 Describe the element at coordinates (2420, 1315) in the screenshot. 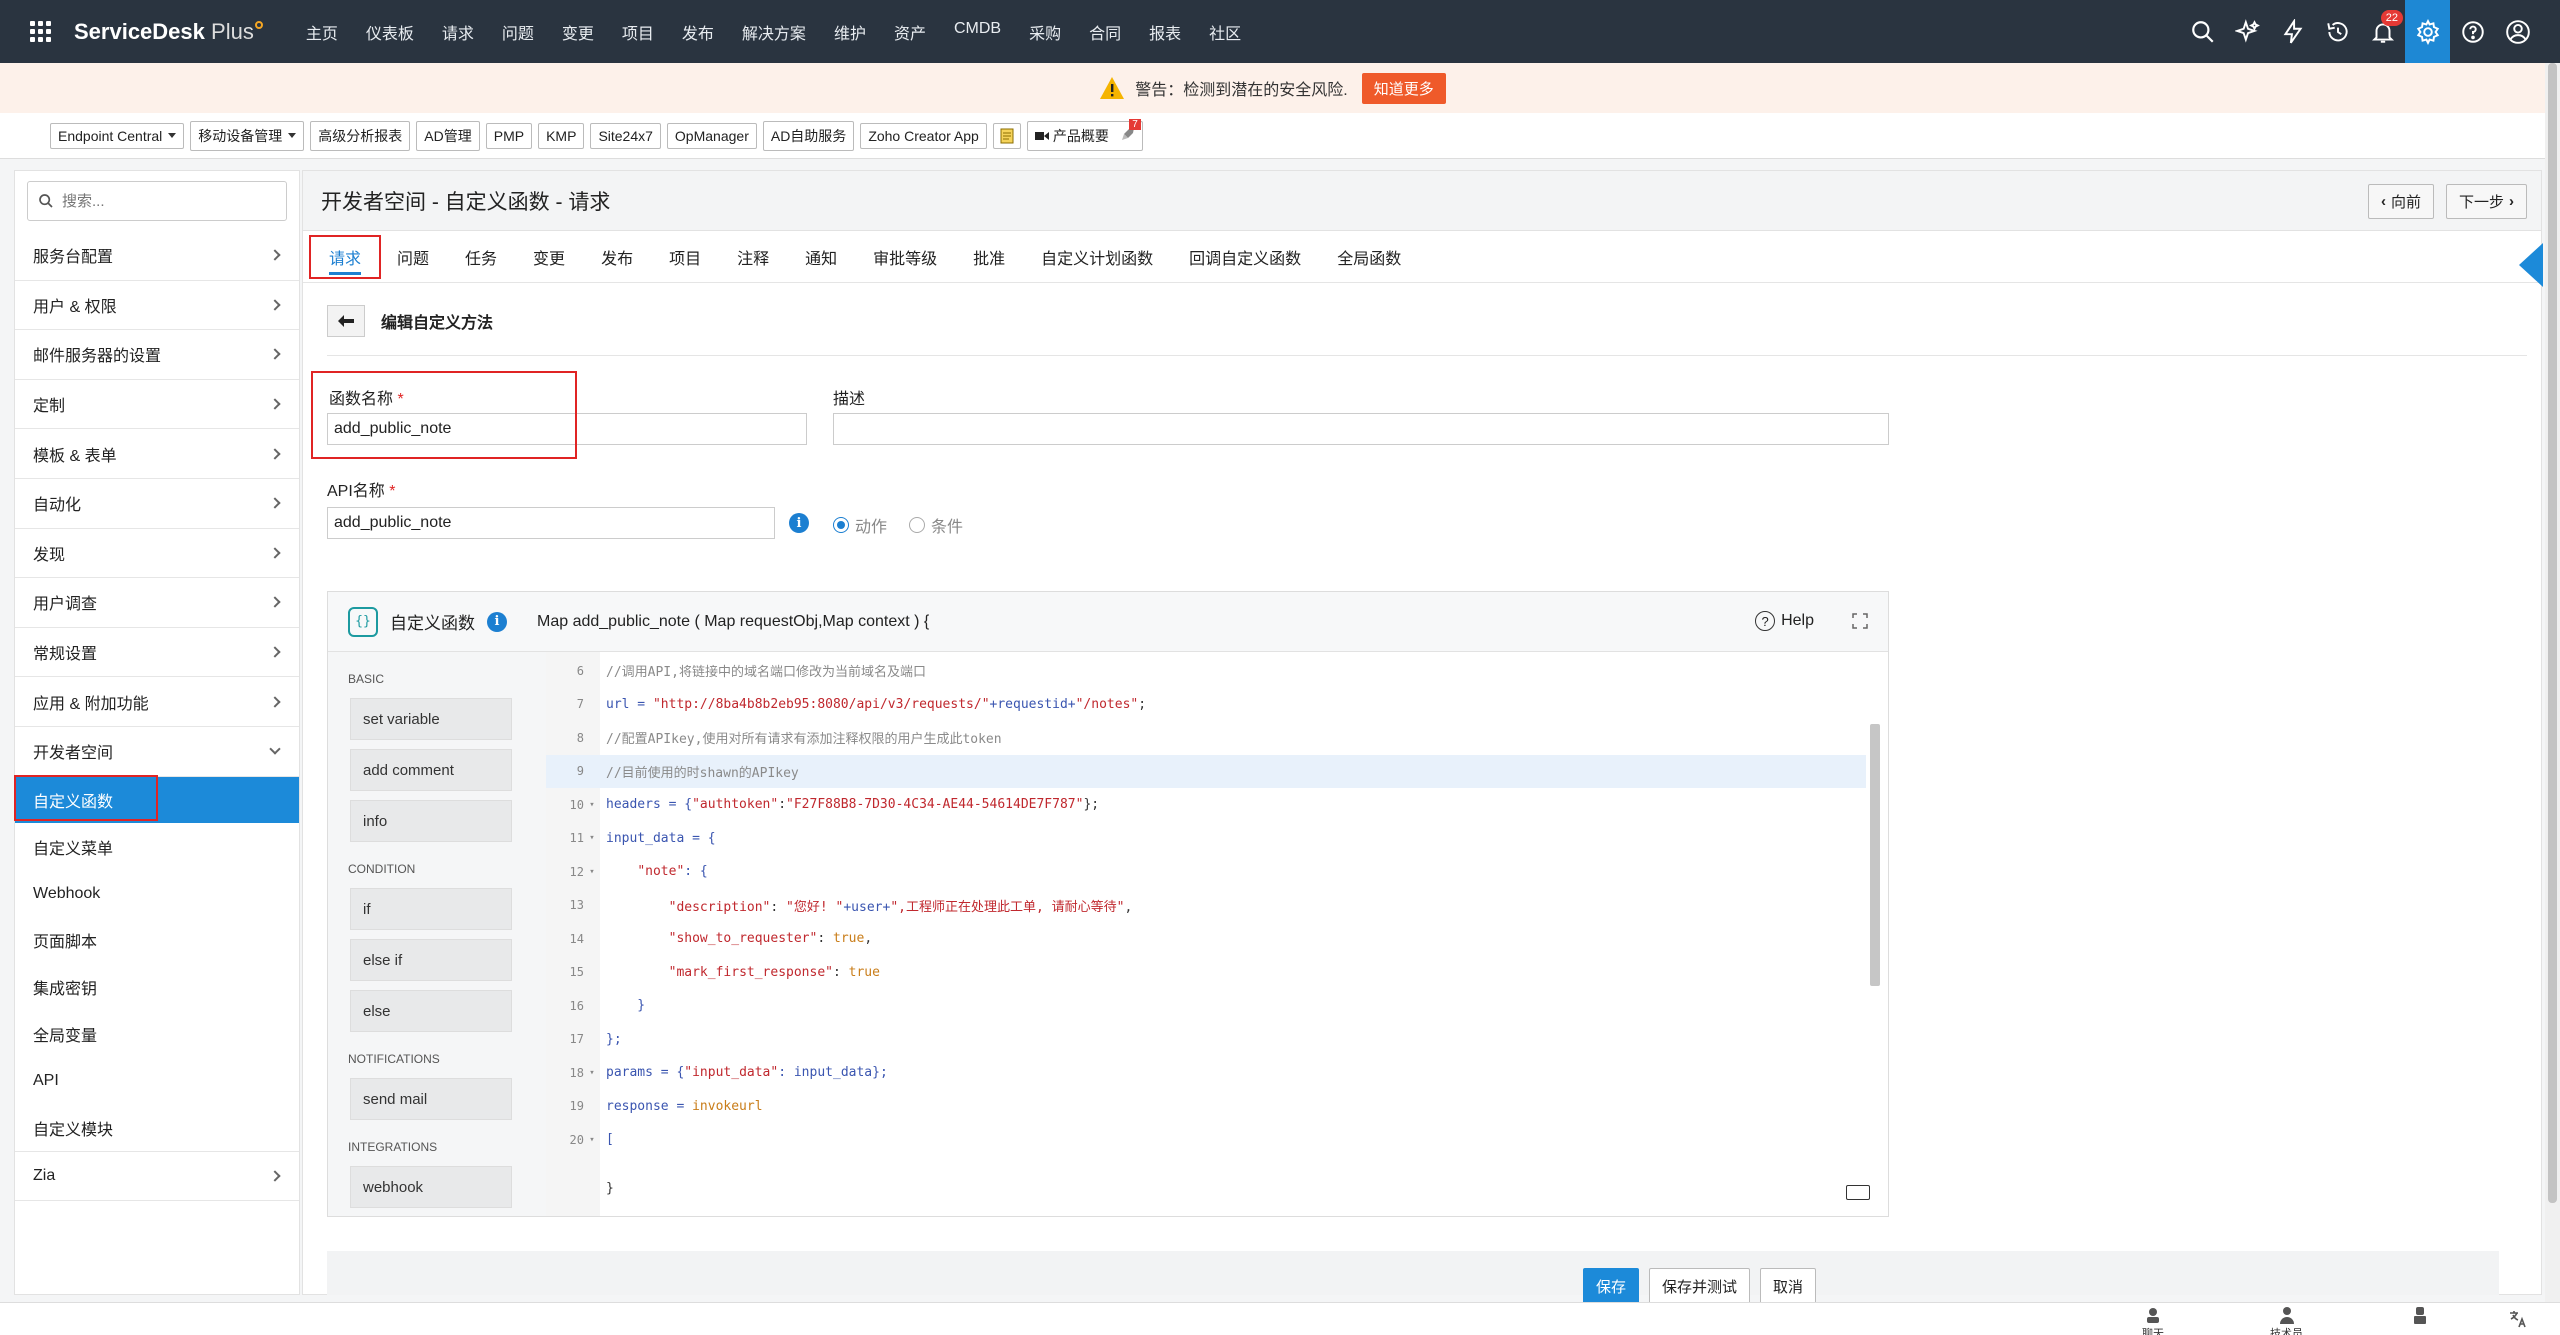

I see `agent-button` at that location.